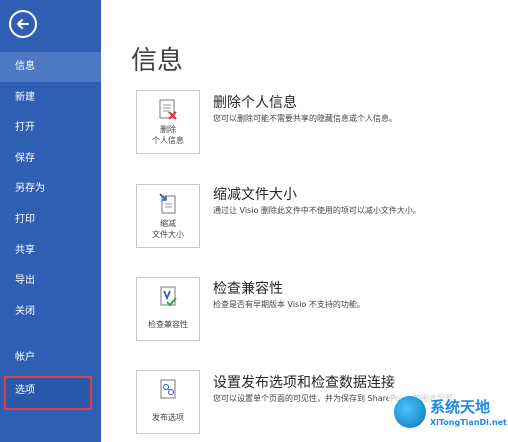 The height and width of the screenshot is (442, 508). I want to click on publish-options-icon, so click(168, 389).